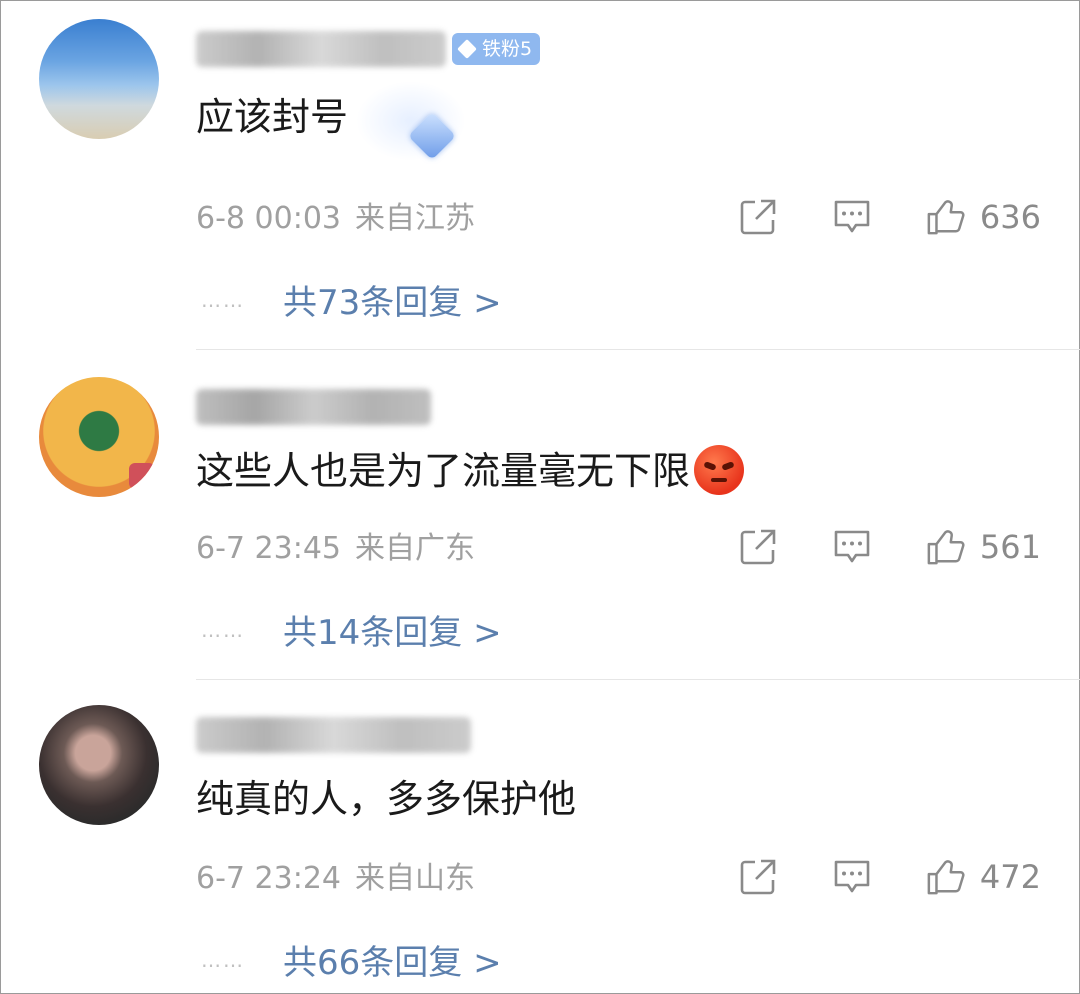 The width and height of the screenshot is (1080, 994). What do you see at coordinates (889, 547) in the screenshot?
I see `comment-actions: 561` at bounding box center [889, 547].